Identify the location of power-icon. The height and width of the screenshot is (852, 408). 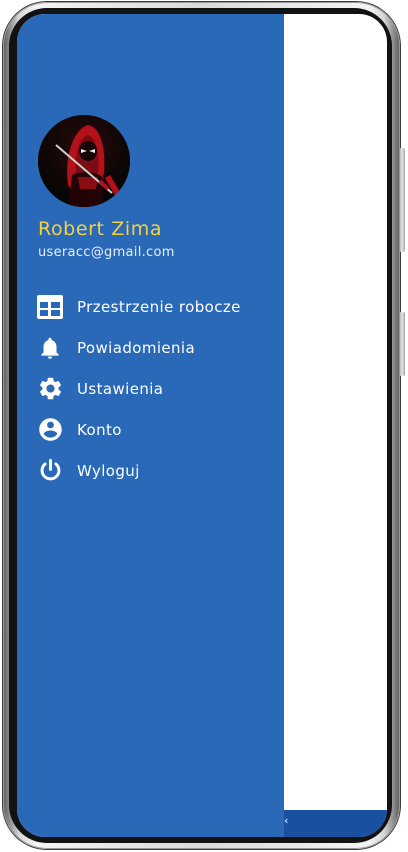
(50, 471).